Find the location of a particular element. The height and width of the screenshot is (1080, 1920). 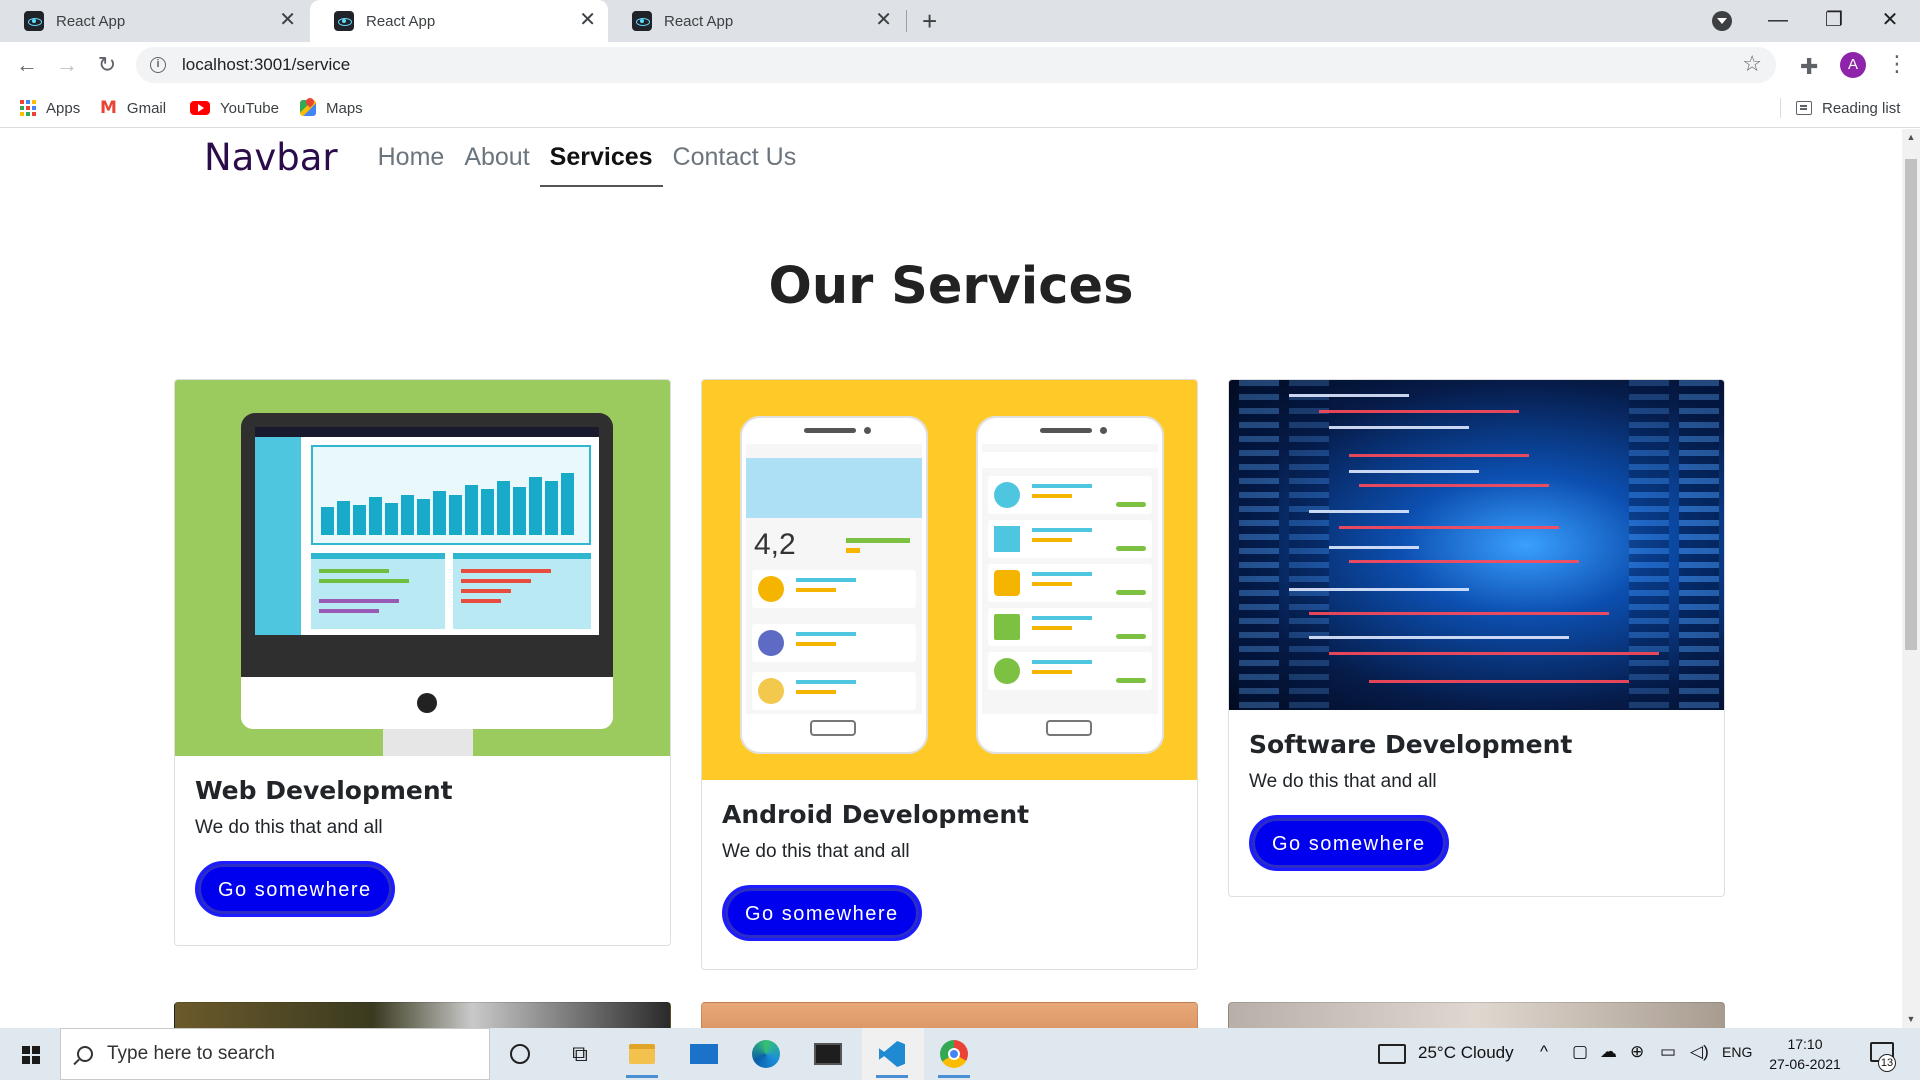

scroll-up-icon: ▲ is located at coordinates (1911, 137).